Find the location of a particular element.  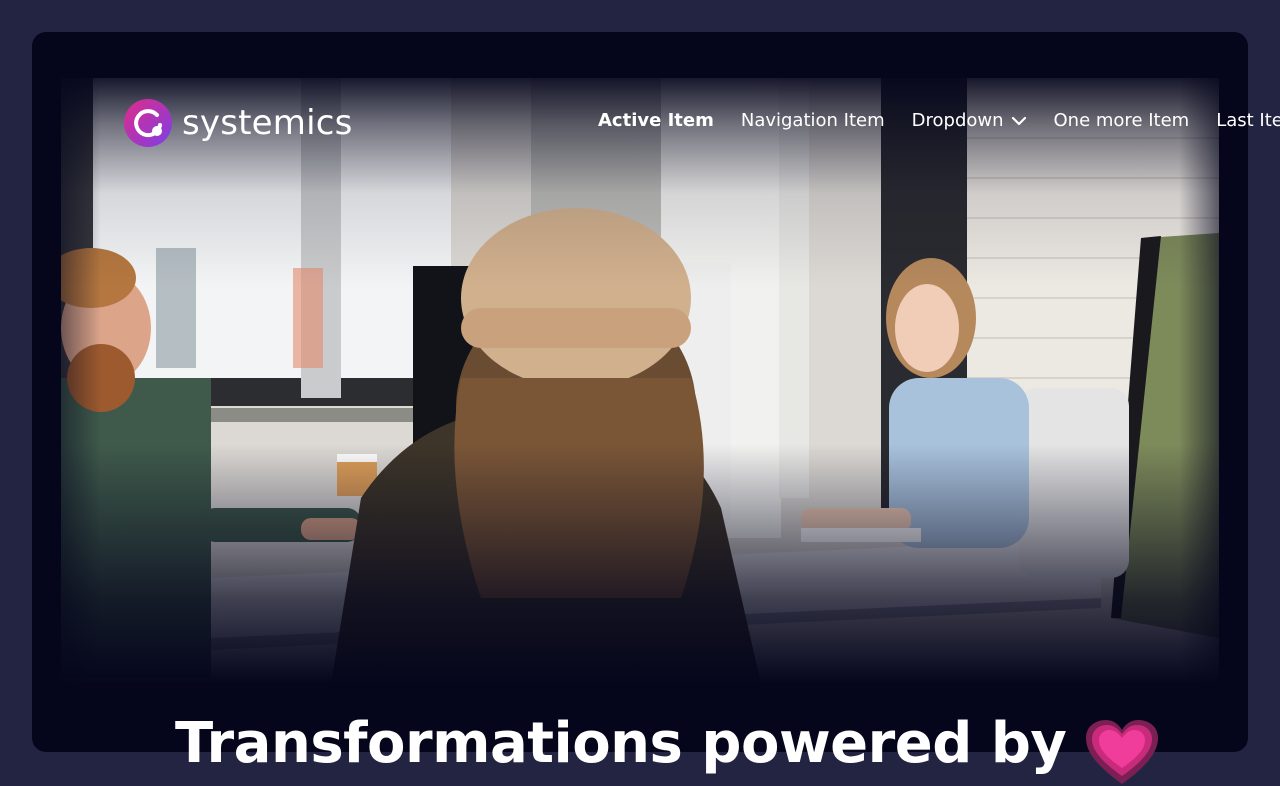

heart-icon is located at coordinates (1122, 751).